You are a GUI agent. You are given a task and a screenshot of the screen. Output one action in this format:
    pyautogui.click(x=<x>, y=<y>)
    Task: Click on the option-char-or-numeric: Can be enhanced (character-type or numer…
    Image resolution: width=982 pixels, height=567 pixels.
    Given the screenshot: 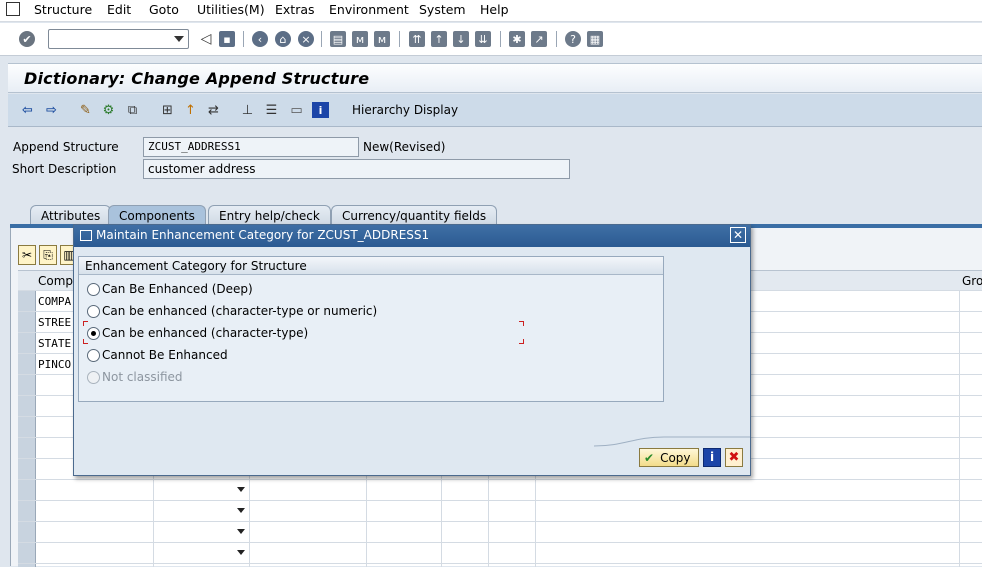 What is the action you would take?
    pyautogui.click(x=232, y=311)
    